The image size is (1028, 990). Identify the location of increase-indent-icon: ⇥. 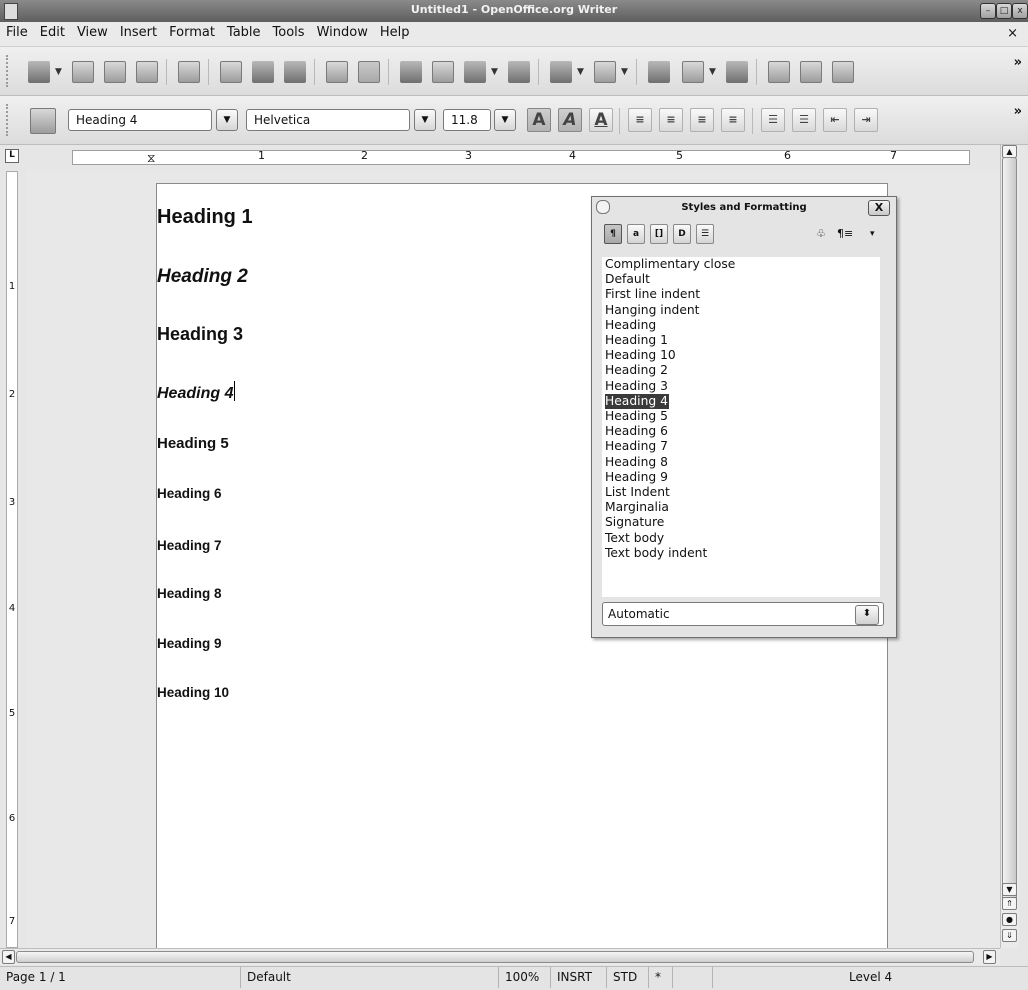
(866, 120).